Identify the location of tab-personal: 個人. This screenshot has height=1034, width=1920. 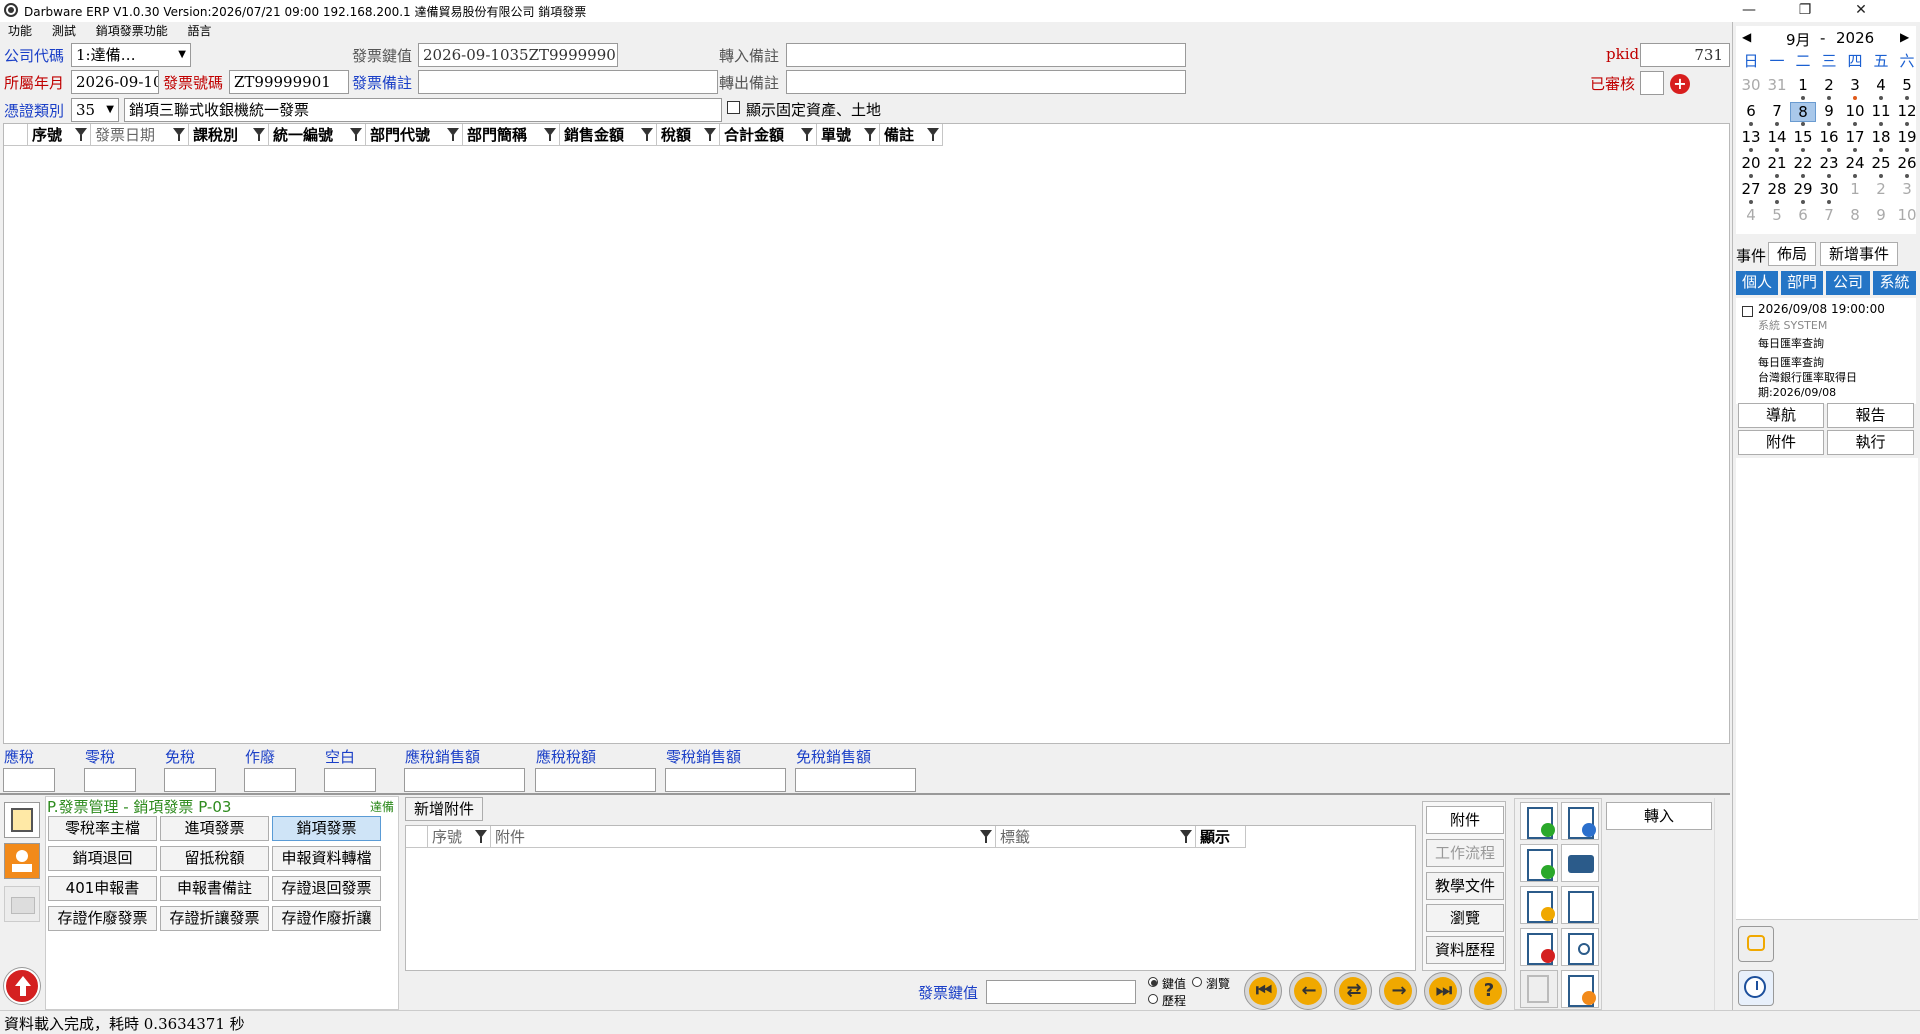
(1757, 283).